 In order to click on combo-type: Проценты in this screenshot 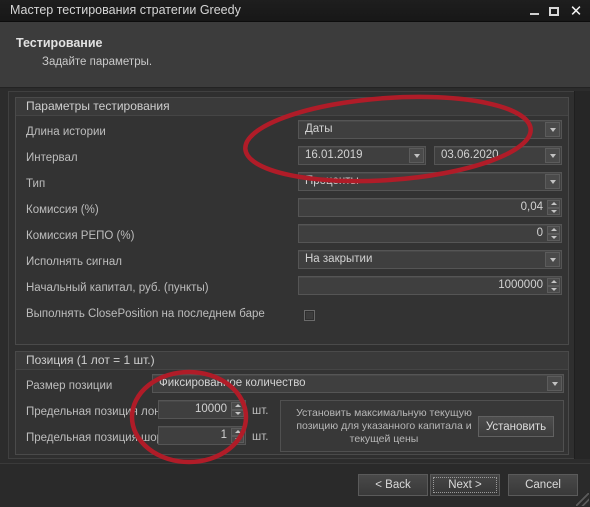, I will do `click(430, 181)`.